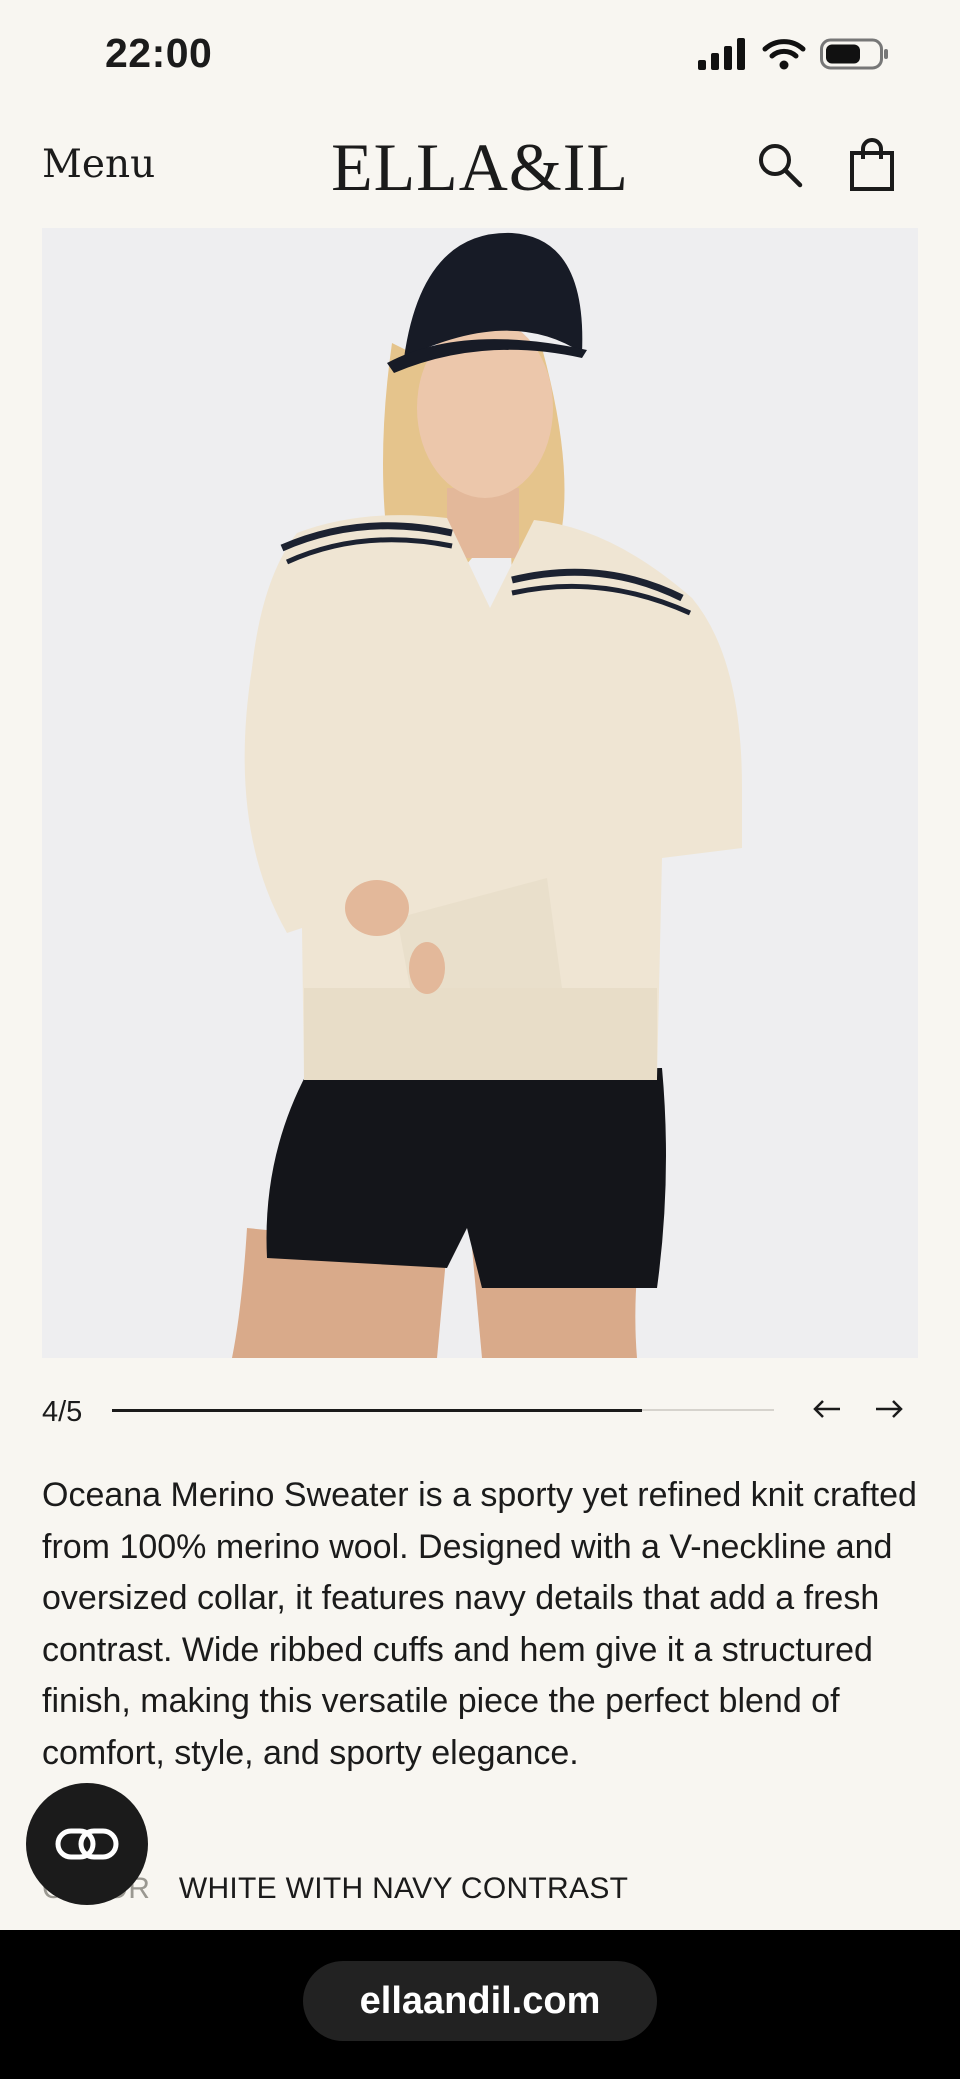 The height and width of the screenshot is (2079, 960). I want to click on gallery-progress-fill, so click(377, 1410).